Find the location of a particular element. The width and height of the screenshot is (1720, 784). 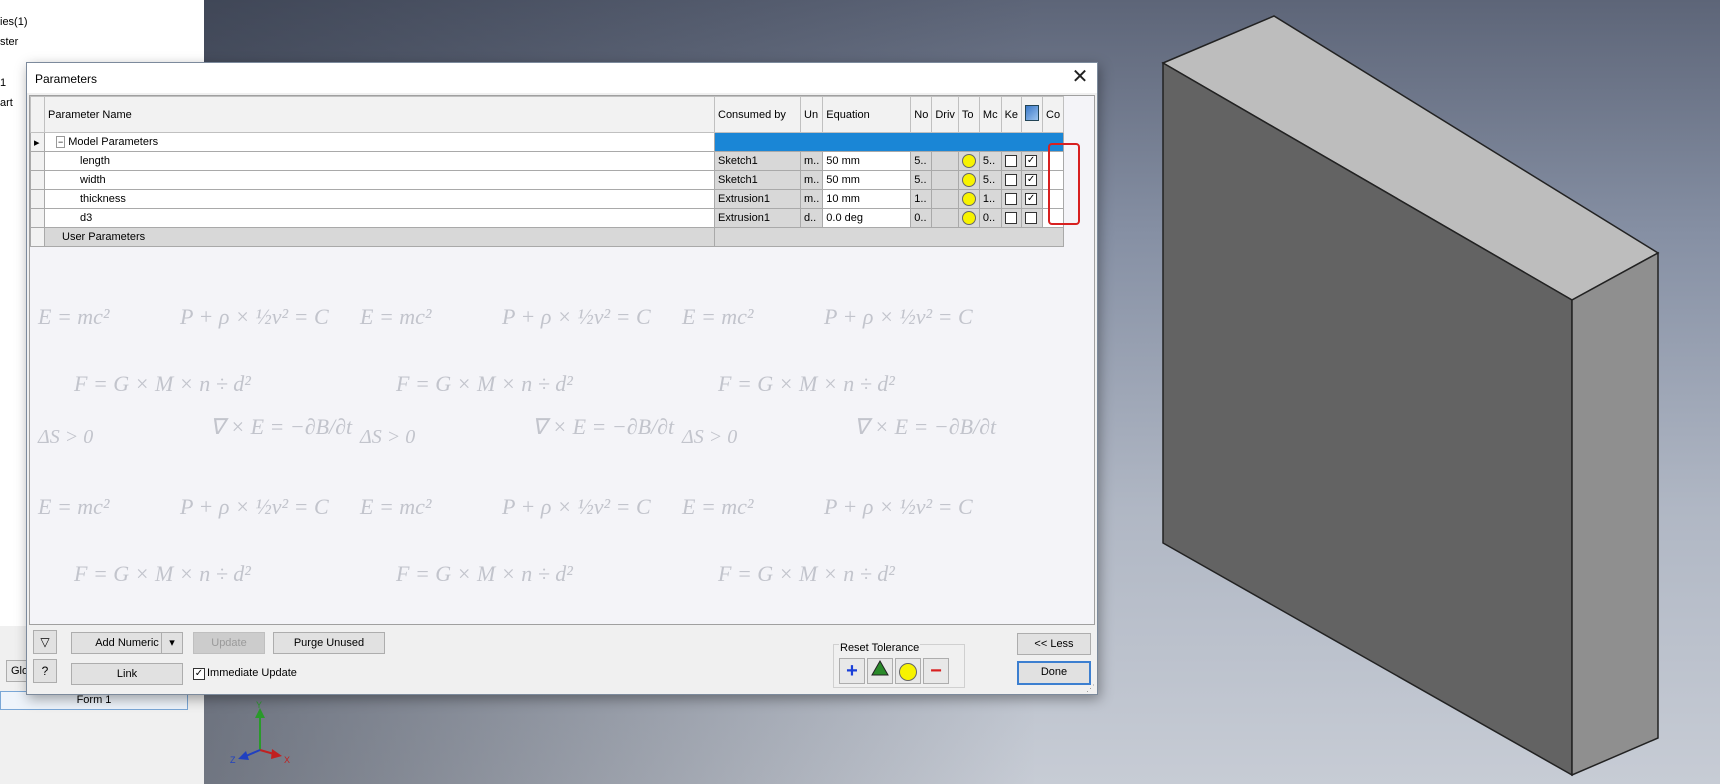

col-header-model-value: Mc is located at coordinates (990, 114).